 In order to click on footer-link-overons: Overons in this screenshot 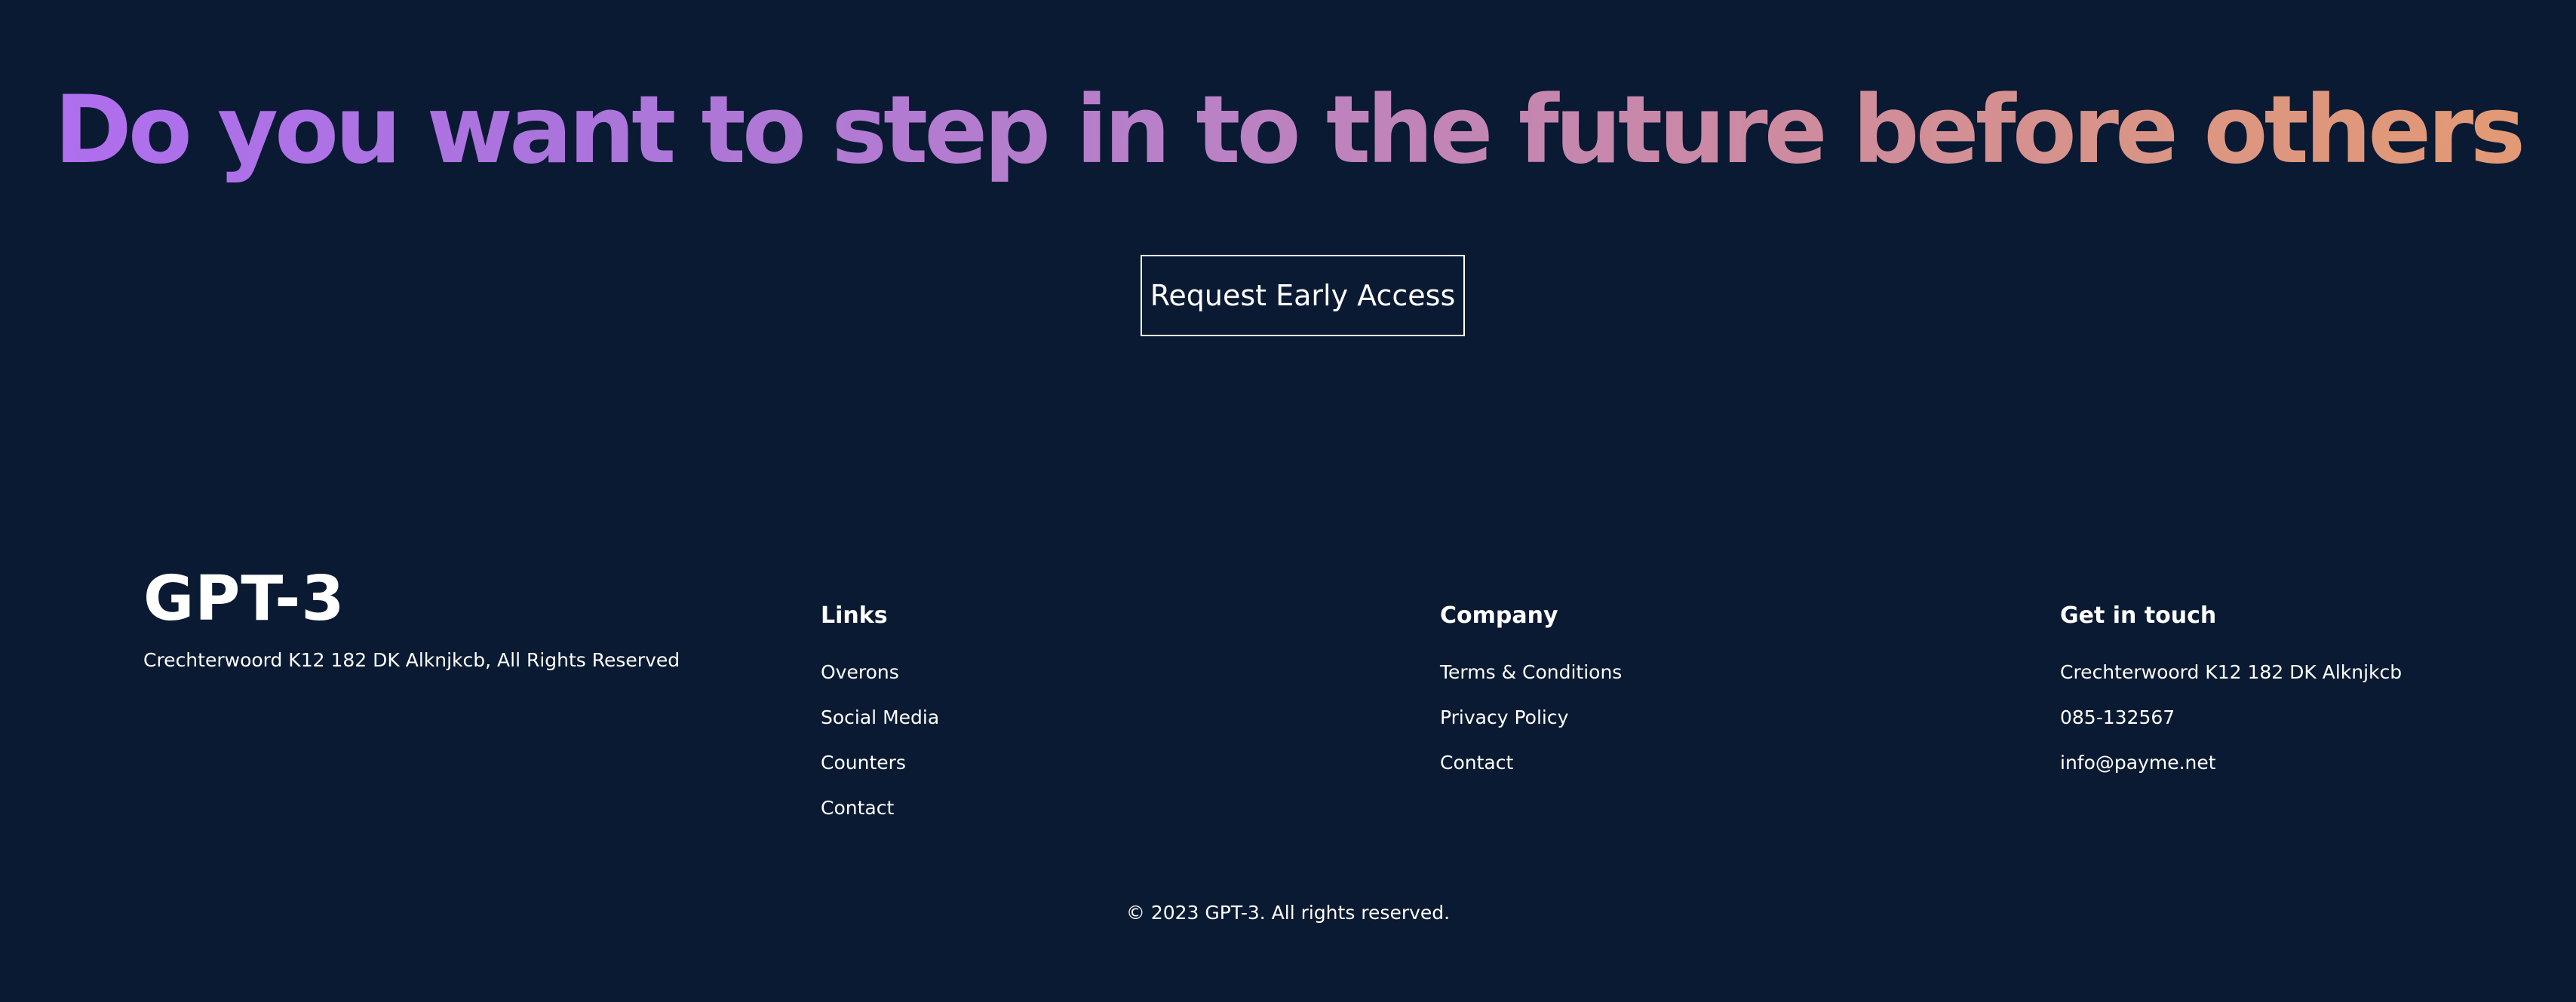, I will do `click(880, 681)`.